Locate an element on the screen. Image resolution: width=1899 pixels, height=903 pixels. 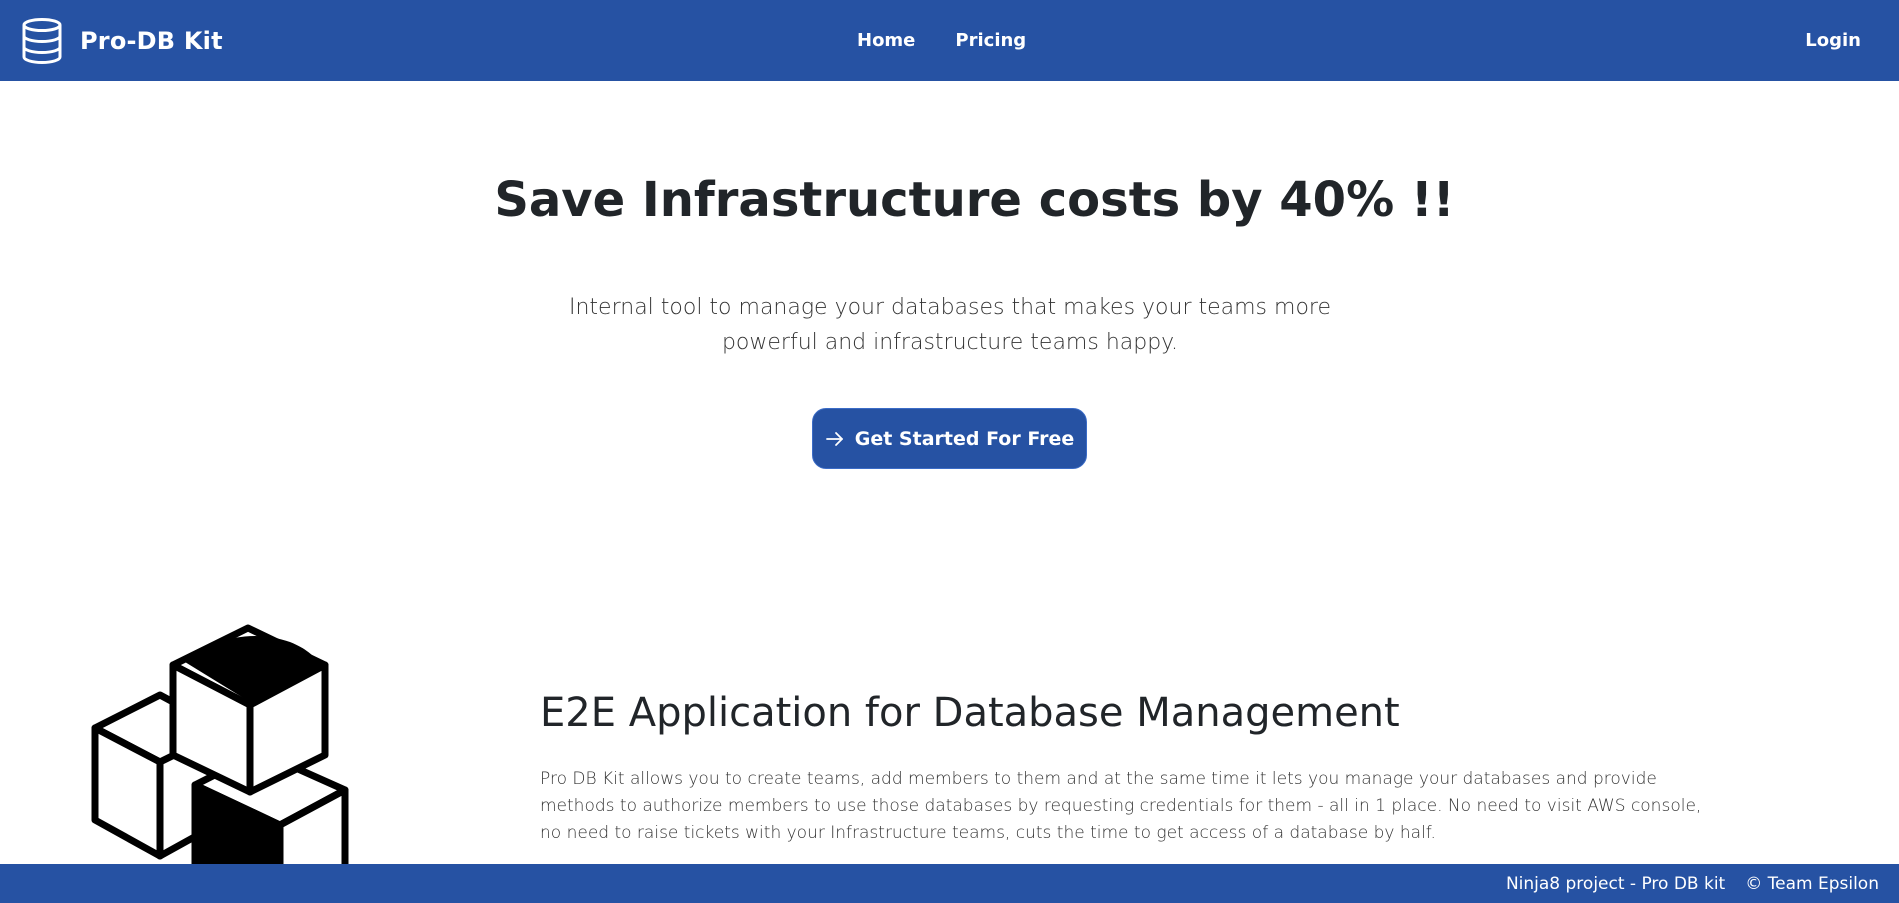
database-icon is located at coordinates (42, 41).